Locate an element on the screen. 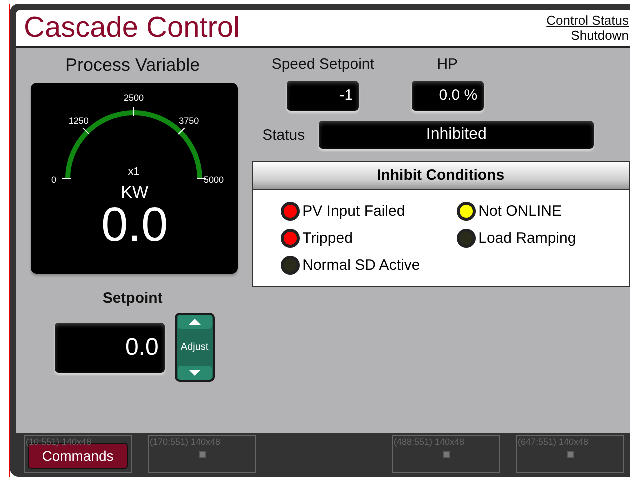 The height and width of the screenshot is (479, 630). speed-setpoint-field: -1 is located at coordinates (323, 96).